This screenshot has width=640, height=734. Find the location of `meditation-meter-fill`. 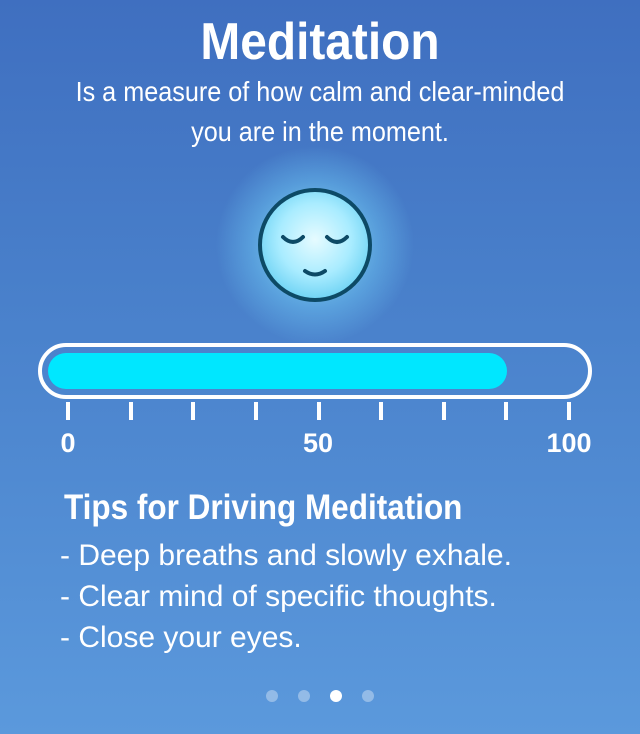

meditation-meter-fill is located at coordinates (277, 371).